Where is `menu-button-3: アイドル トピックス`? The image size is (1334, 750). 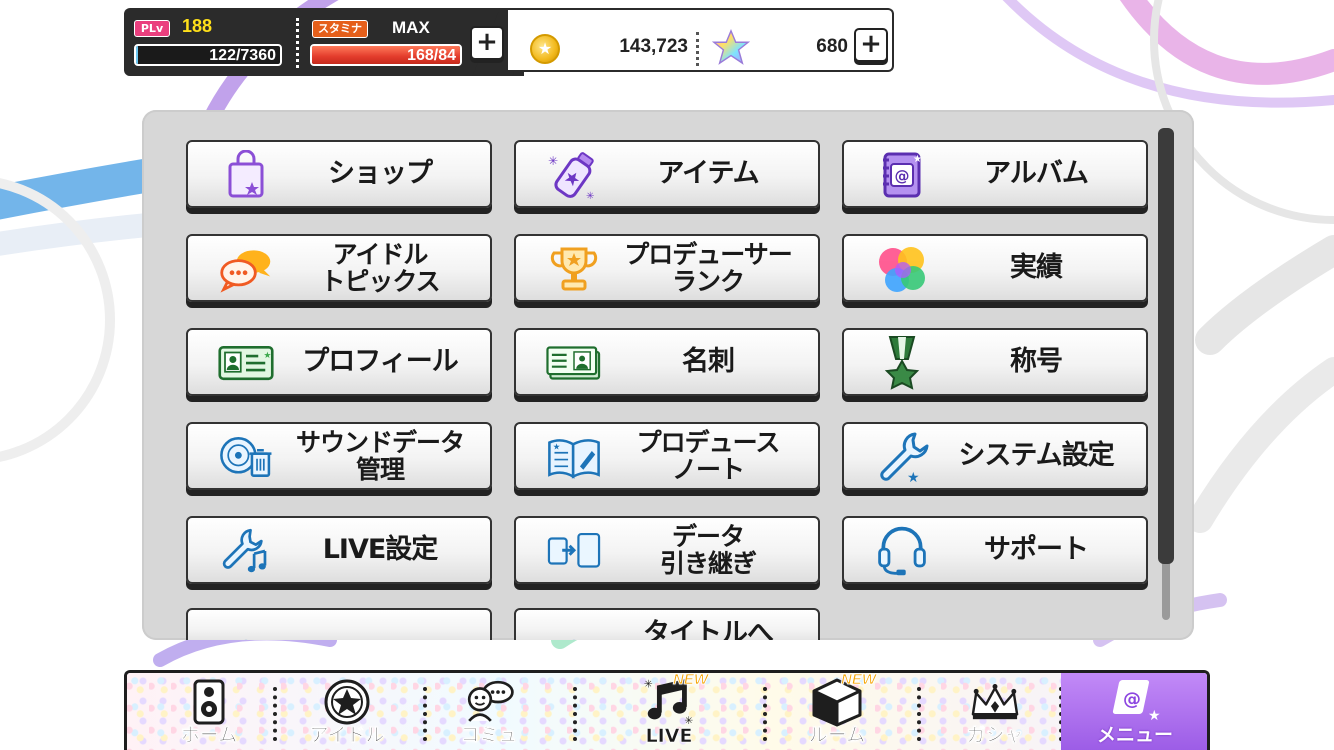 menu-button-3: アイドル トピックス is located at coordinates (339, 268).